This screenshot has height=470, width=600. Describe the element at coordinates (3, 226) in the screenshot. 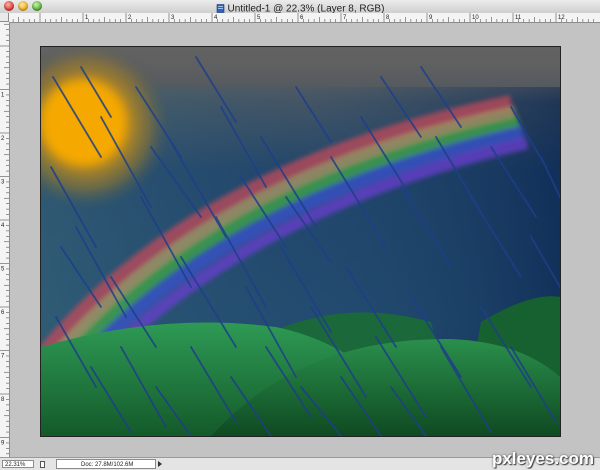

I see `ruler-label: 4` at that location.